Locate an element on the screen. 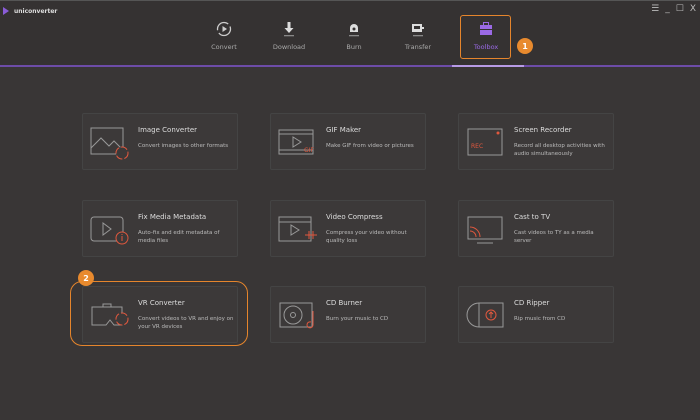  tab-convert: Convert is located at coordinates (224, 36).